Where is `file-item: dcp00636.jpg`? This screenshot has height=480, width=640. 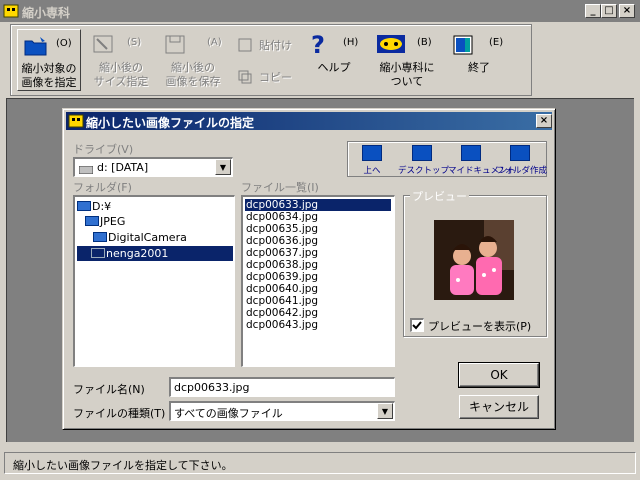
file-item: dcp00636.jpg is located at coordinates (318, 241).